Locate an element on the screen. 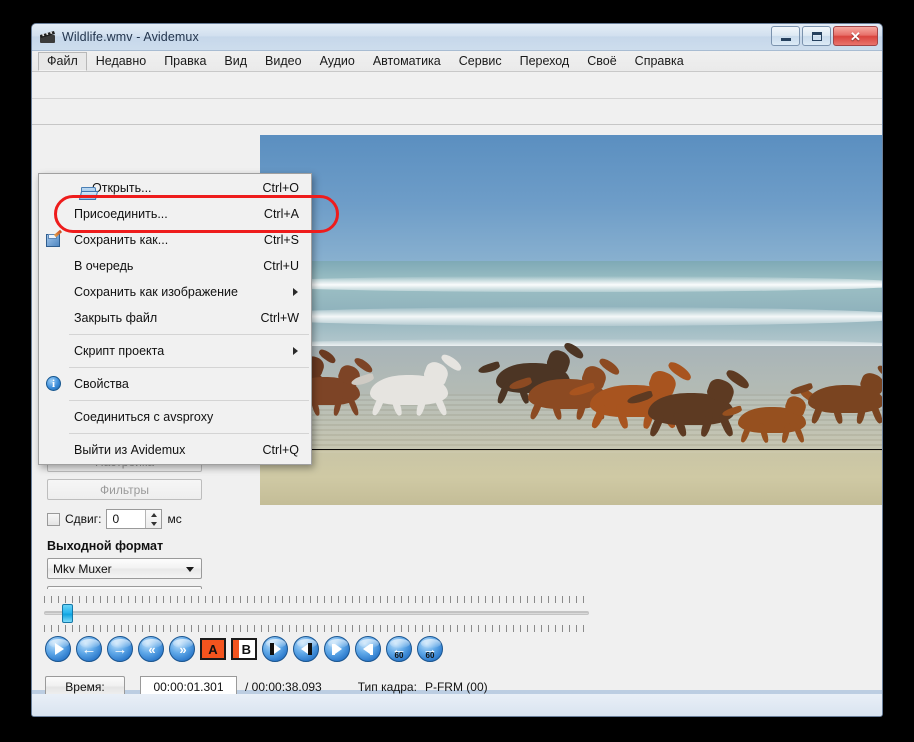 This screenshot has height=742, width=914. maximize-button is located at coordinates (816, 36).